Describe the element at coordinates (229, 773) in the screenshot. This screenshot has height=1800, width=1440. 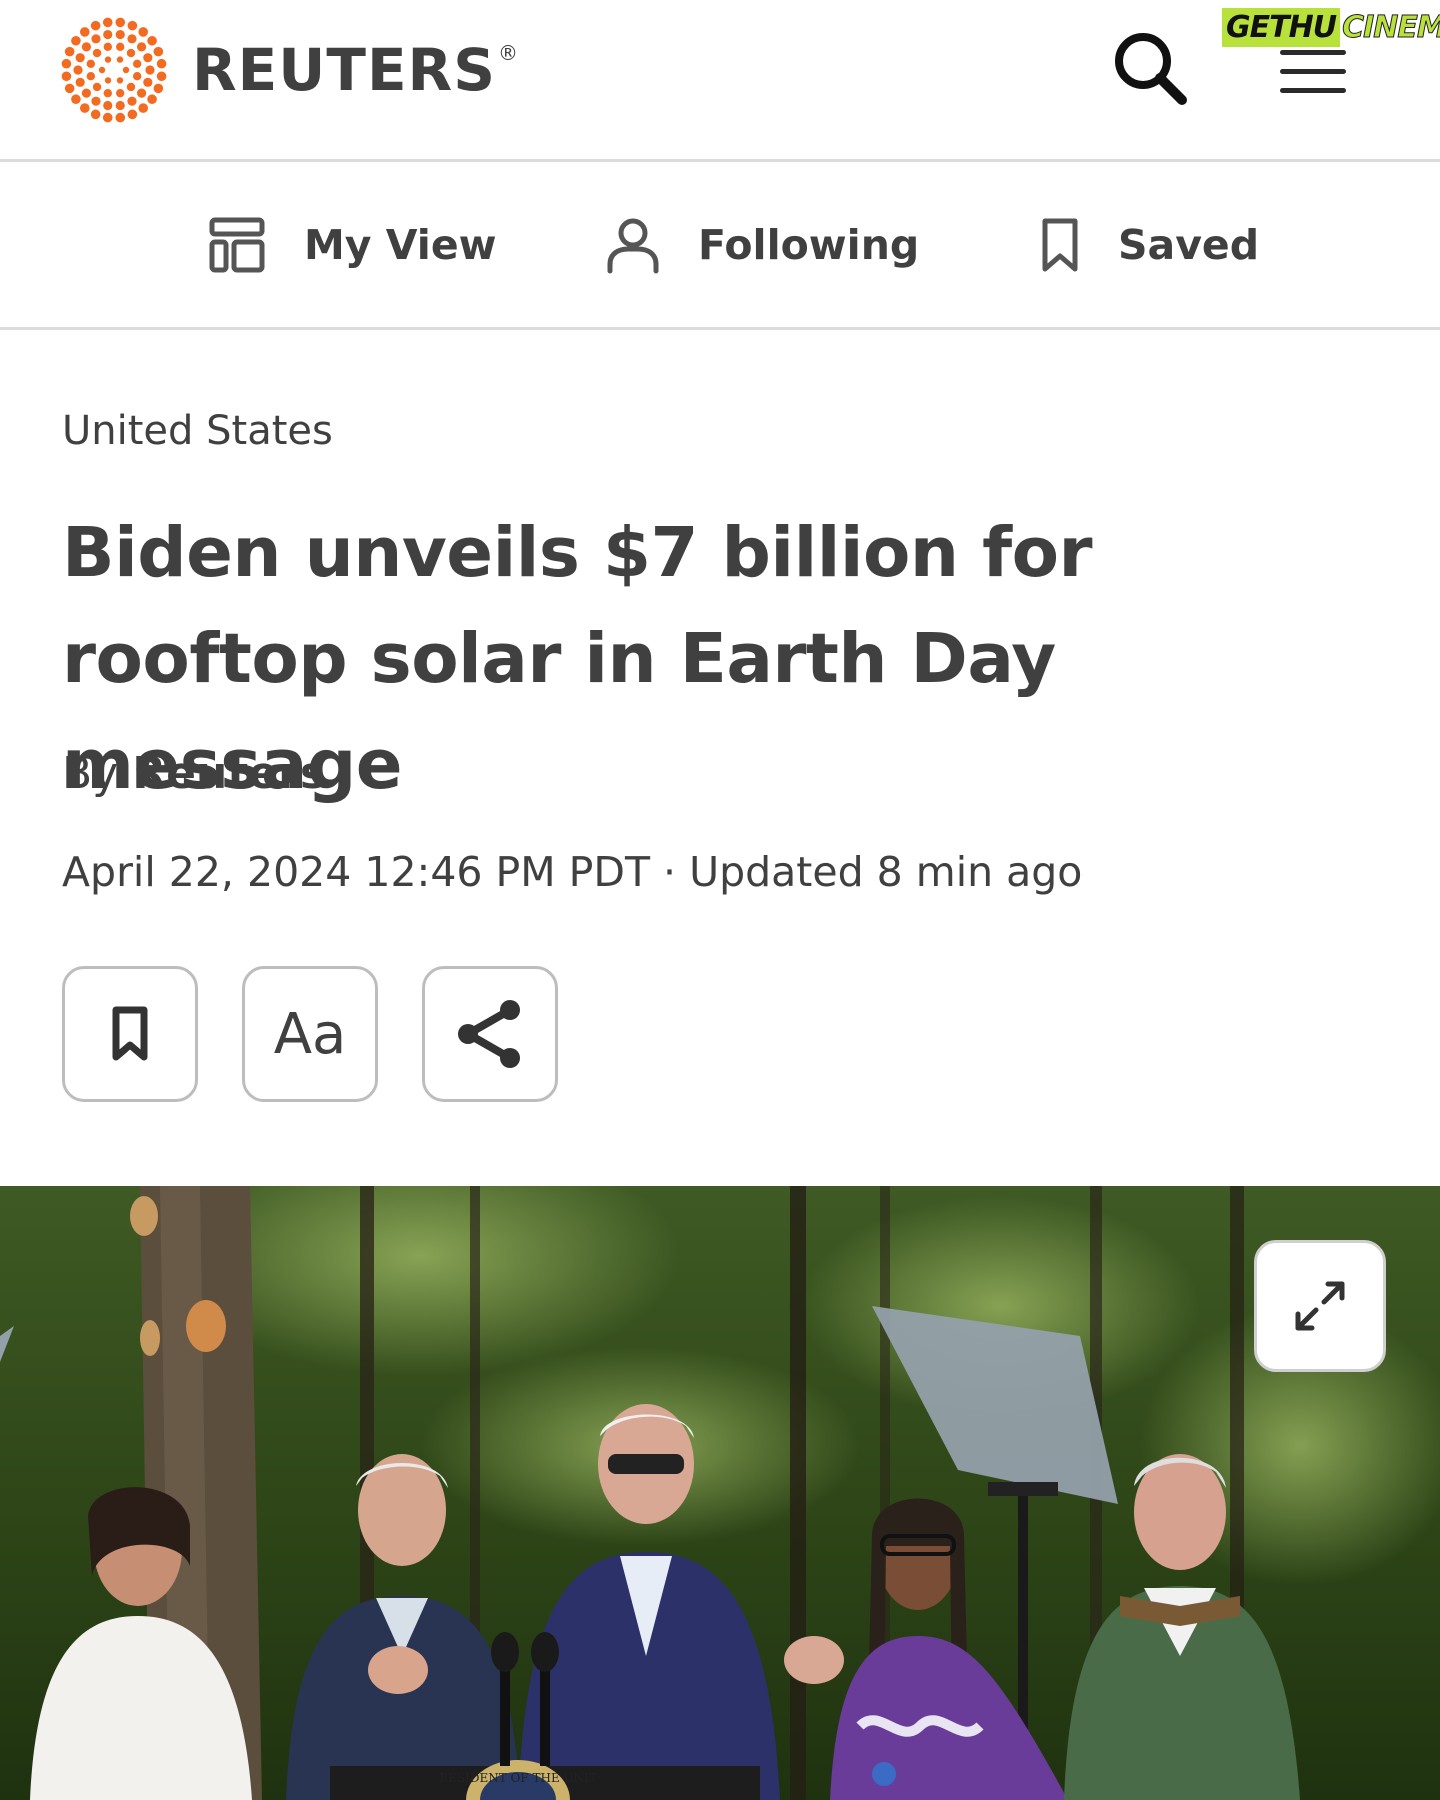
I see `author-link: Reuters` at that location.